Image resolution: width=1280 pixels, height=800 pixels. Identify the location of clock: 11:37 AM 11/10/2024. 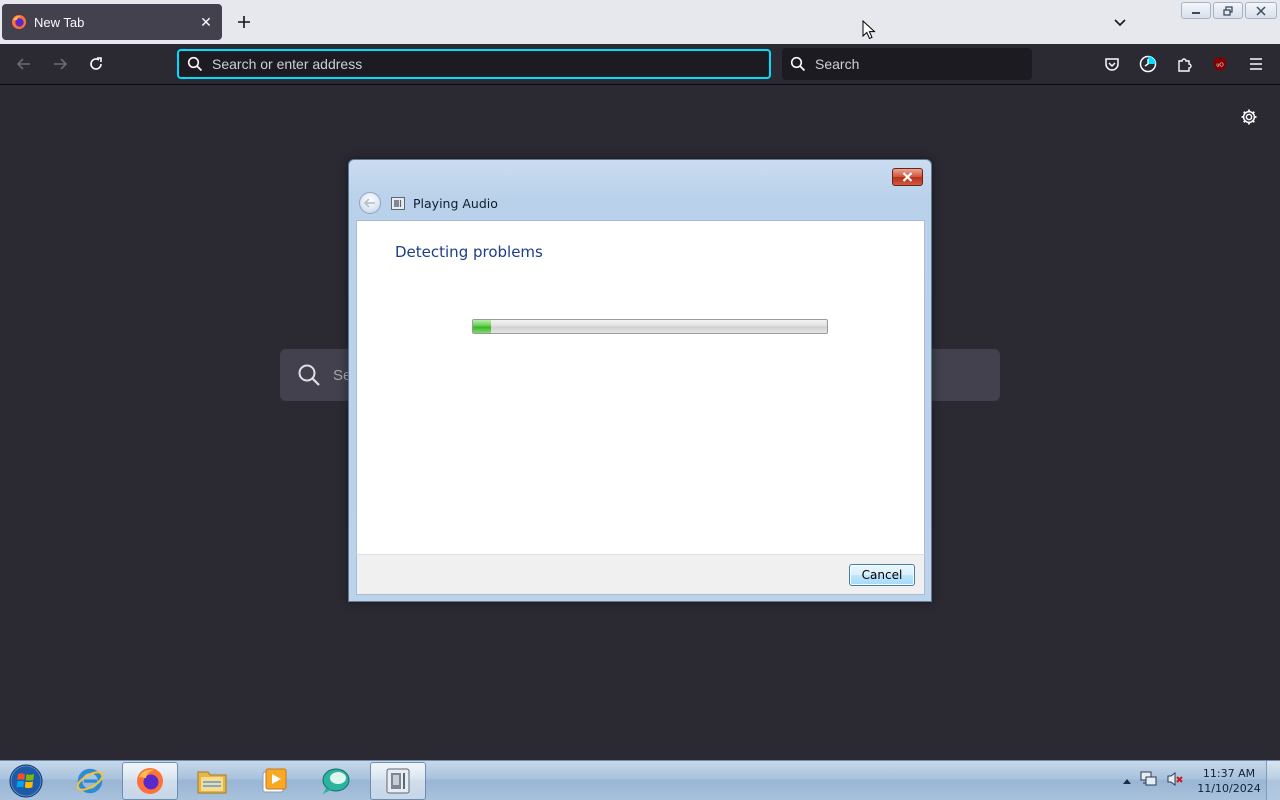
(1229, 781).